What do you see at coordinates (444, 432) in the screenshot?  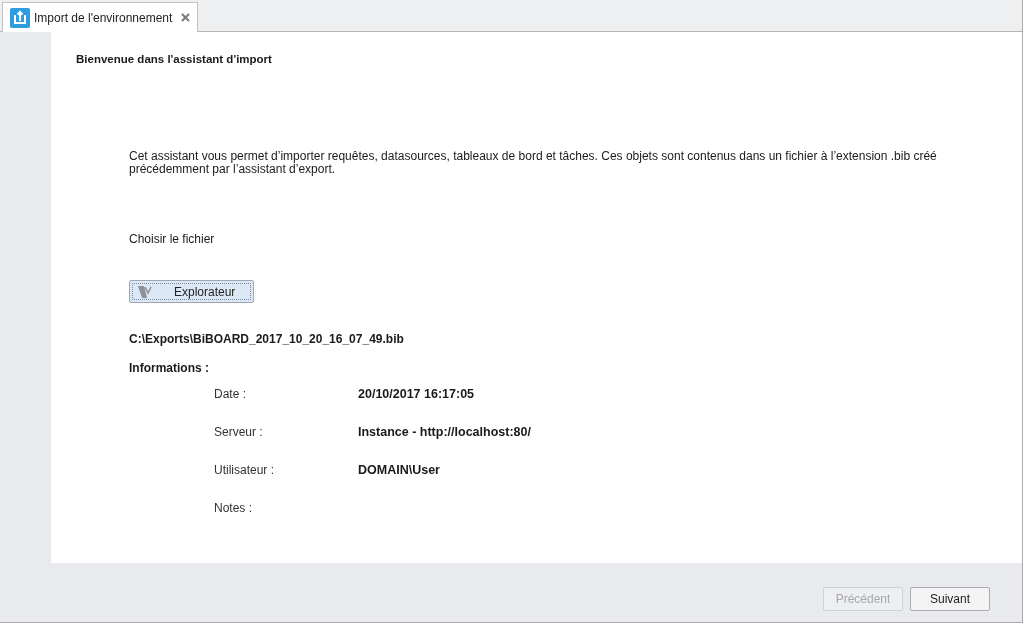 I see `info-value: Instance - http://localhost:80/` at bounding box center [444, 432].